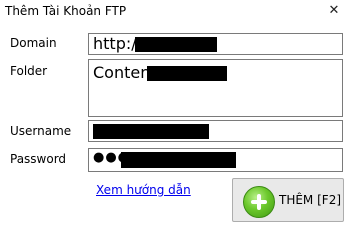 The width and height of the screenshot is (352, 240). I want to click on window-title: Thêm Tài Khoản FTP, so click(66, 11).